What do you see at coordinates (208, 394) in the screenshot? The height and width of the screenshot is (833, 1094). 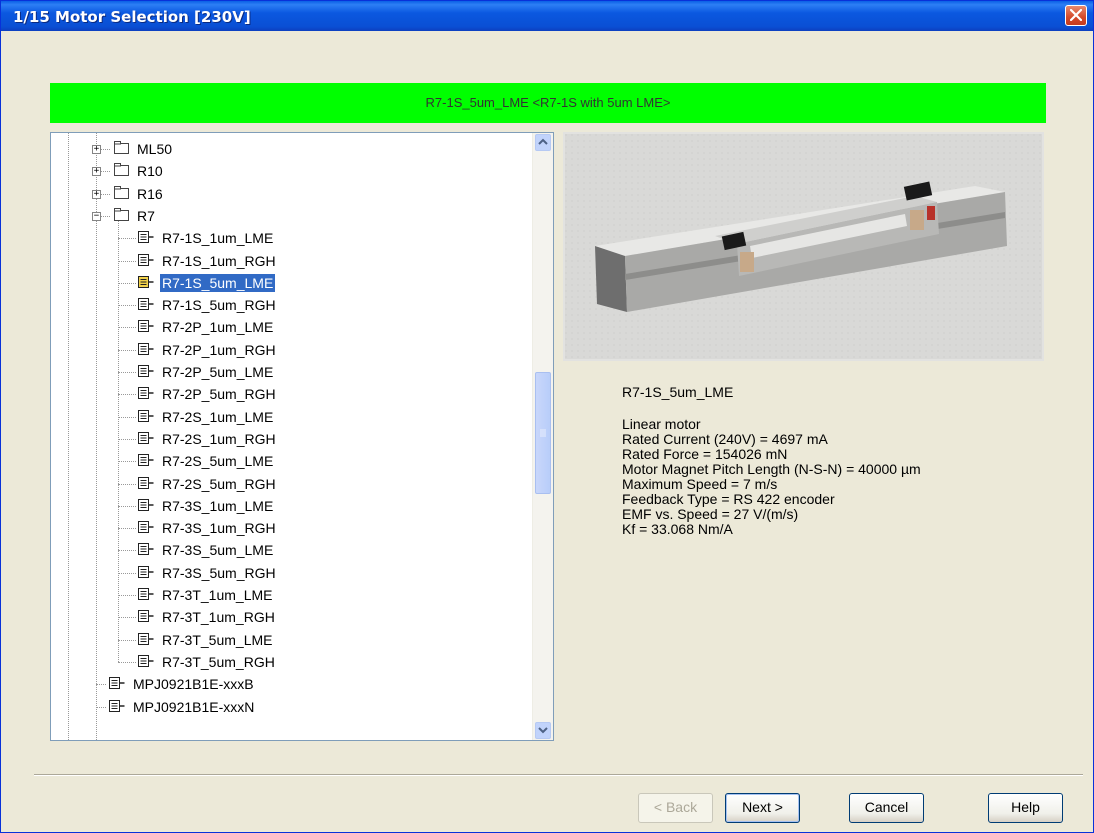 I see `tree-item: R7-2P_5um_RGH` at bounding box center [208, 394].